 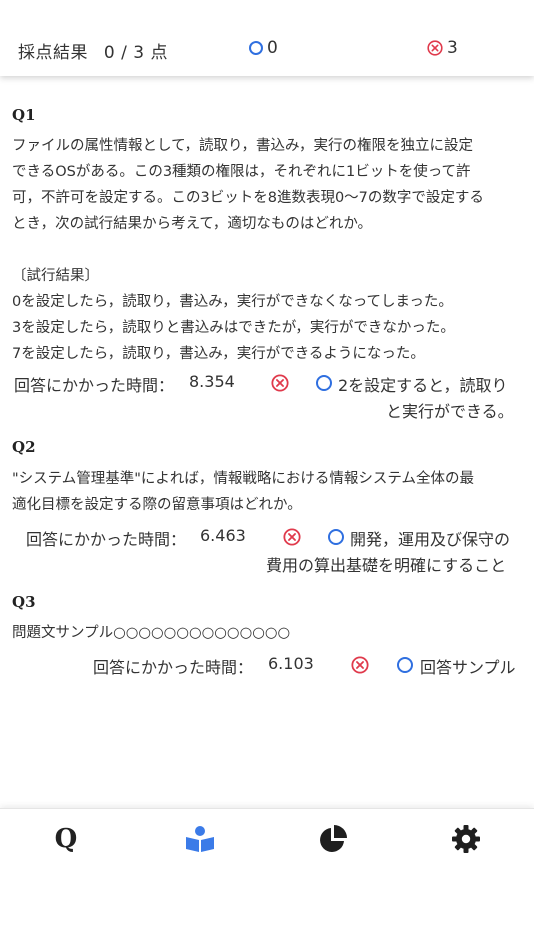 I want to click on score-label: 採点結果, so click(x=53, y=53).